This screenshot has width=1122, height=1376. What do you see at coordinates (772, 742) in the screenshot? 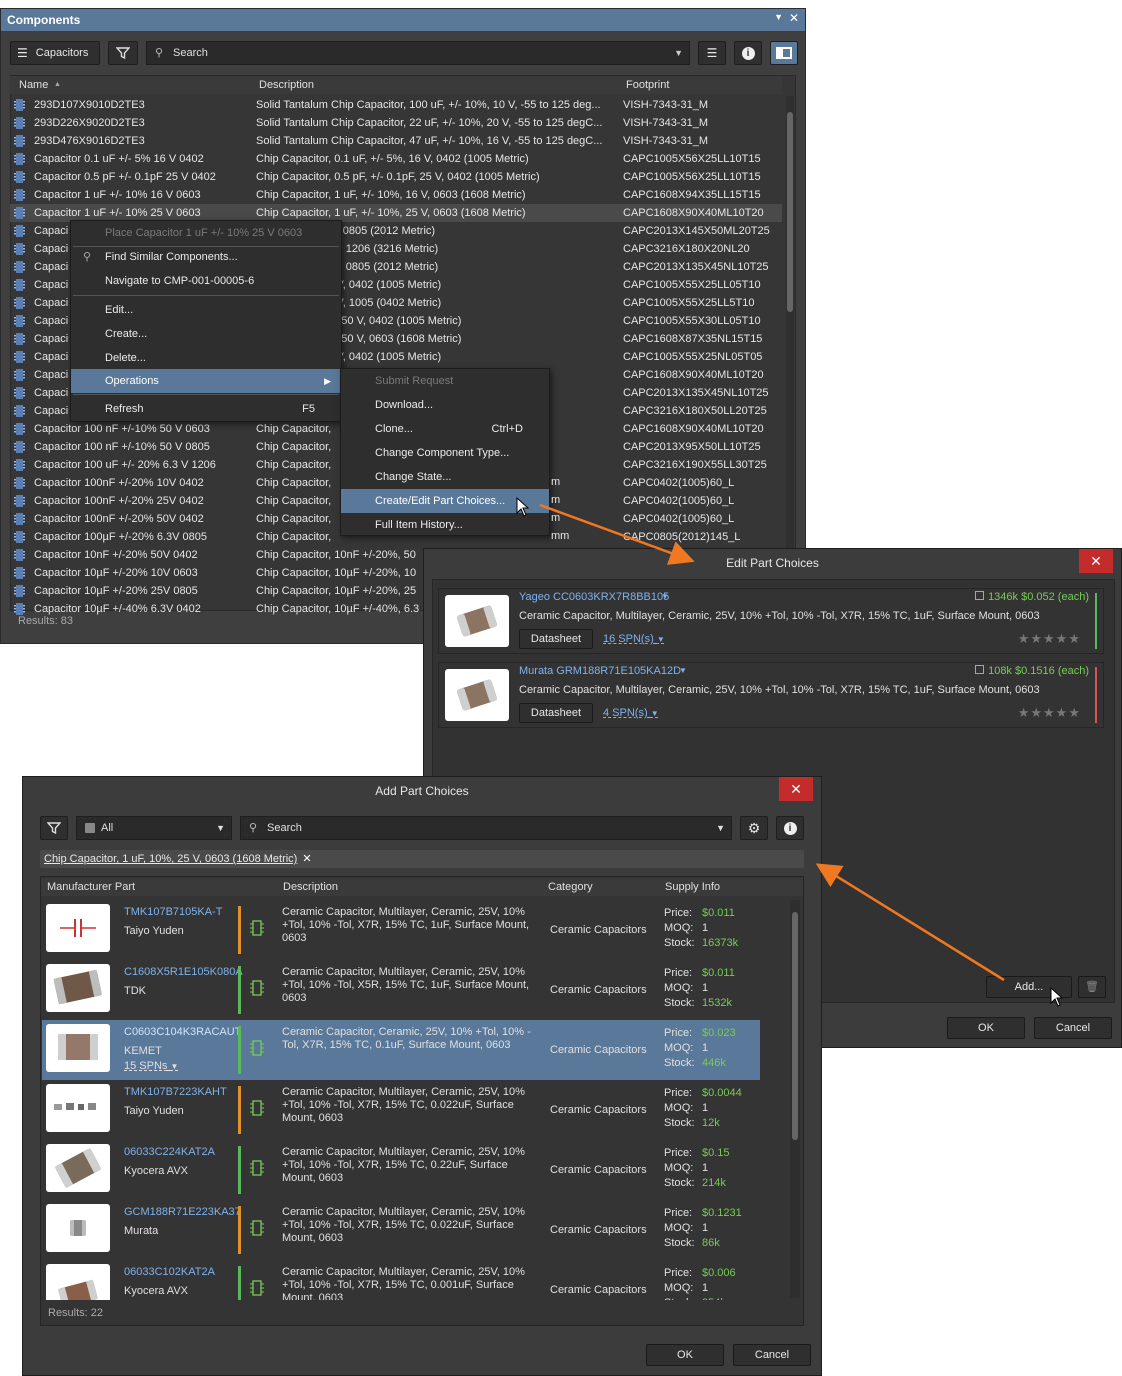
I see `annotation-arrows` at bounding box center [772, 742].